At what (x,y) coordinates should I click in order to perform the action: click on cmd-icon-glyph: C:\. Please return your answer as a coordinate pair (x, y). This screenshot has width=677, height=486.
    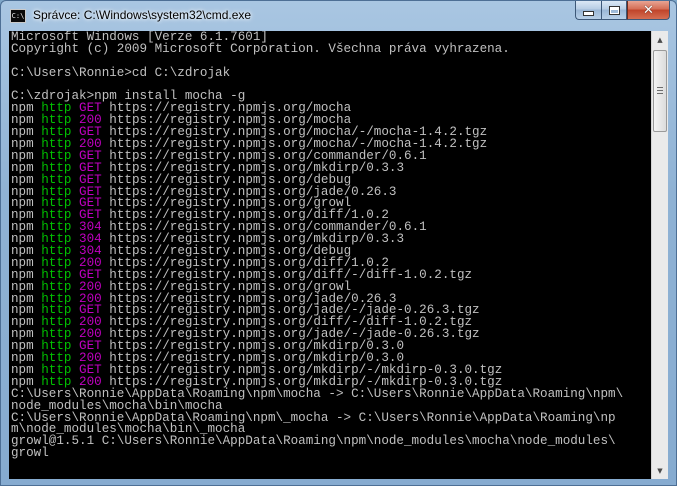
    Looking at the image, I should click on (18, 16).